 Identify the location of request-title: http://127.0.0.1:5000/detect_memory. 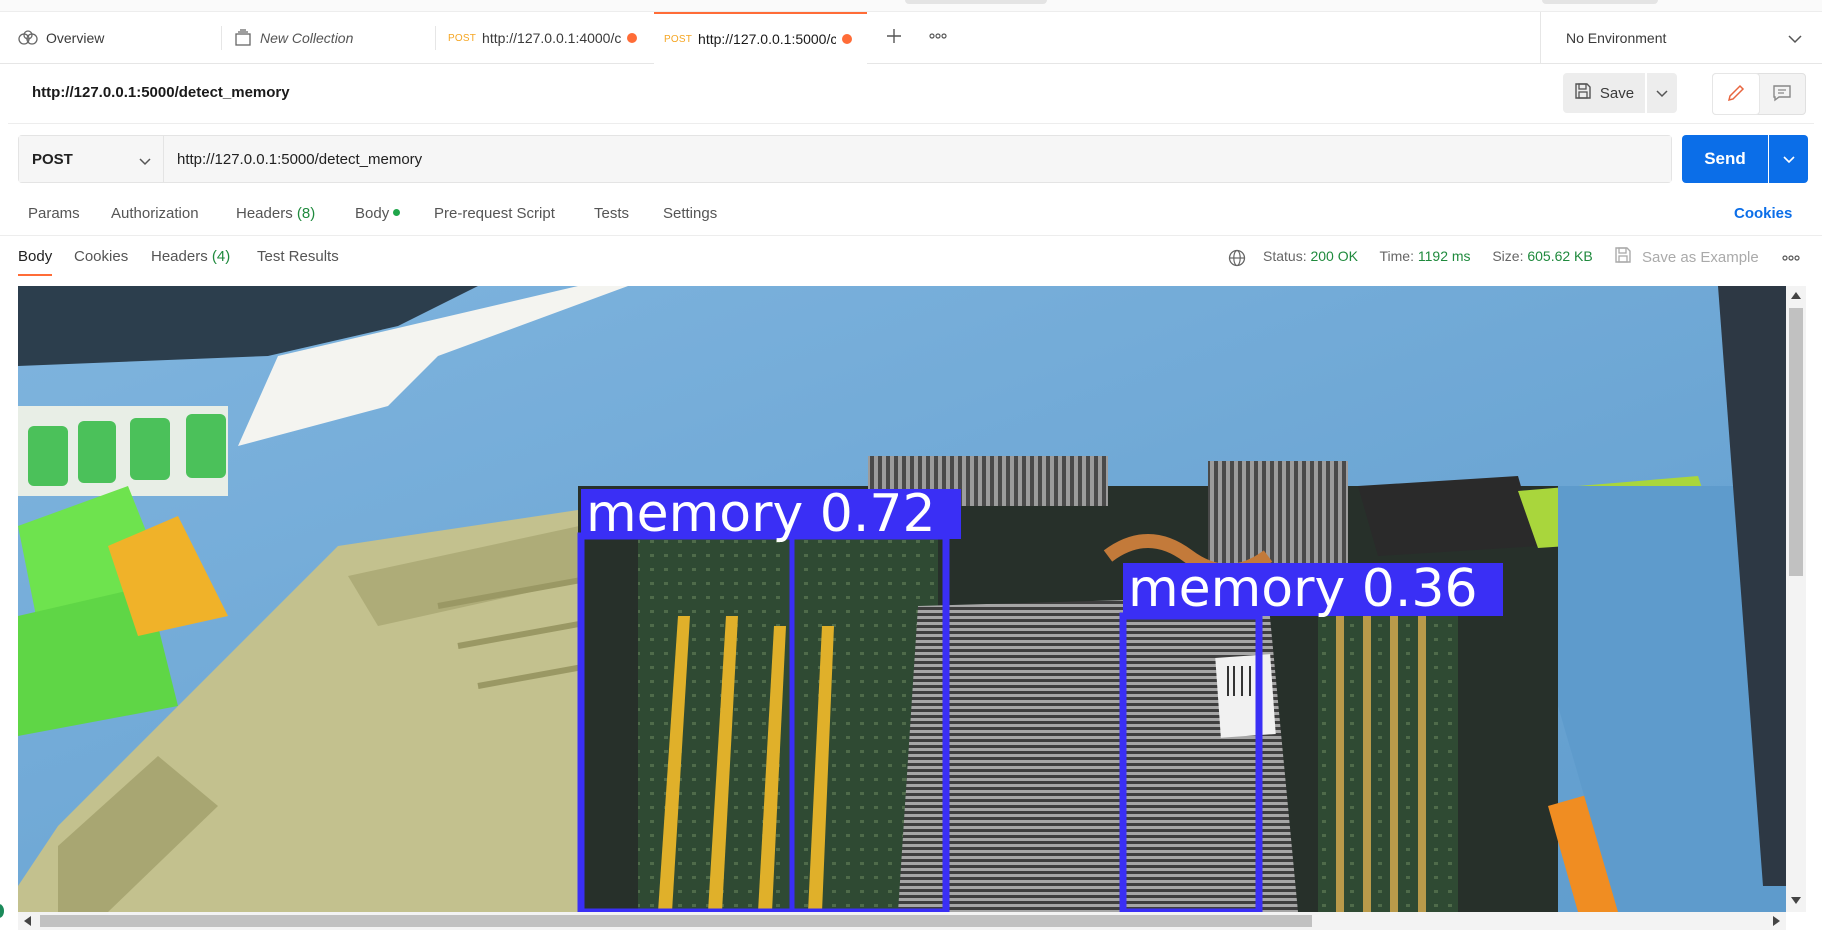
(161, 92).